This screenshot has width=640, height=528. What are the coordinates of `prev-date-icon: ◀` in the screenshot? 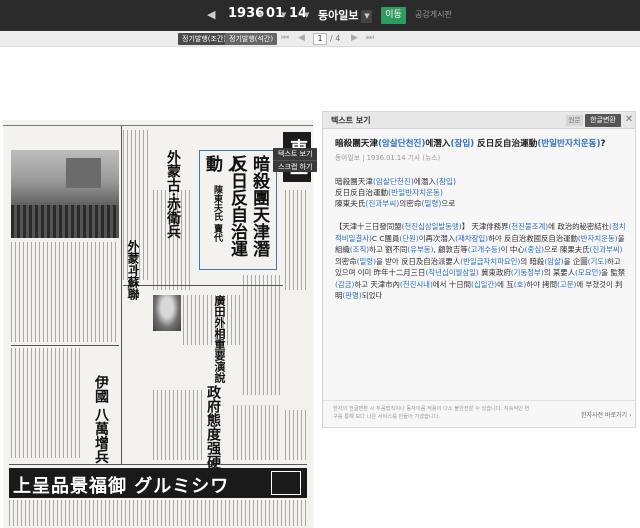 It's located at (211, 14).